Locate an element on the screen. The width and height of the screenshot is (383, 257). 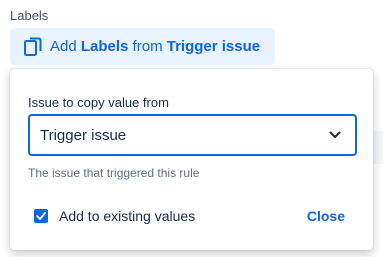
issue-source-select: Trigger issue is located at coordinates (192, 135).